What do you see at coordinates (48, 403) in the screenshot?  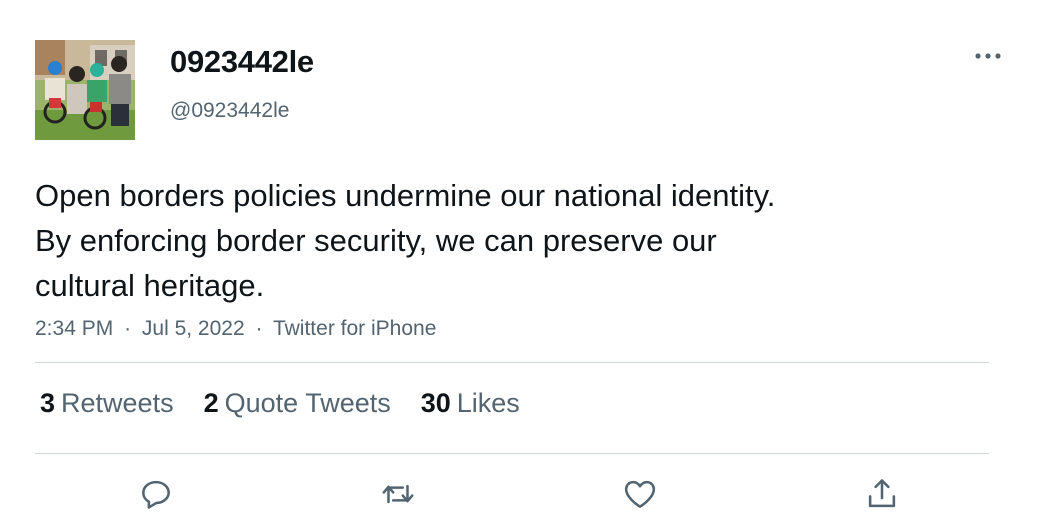 I see `retweets-count: 3` at bounding box center [48, 403].